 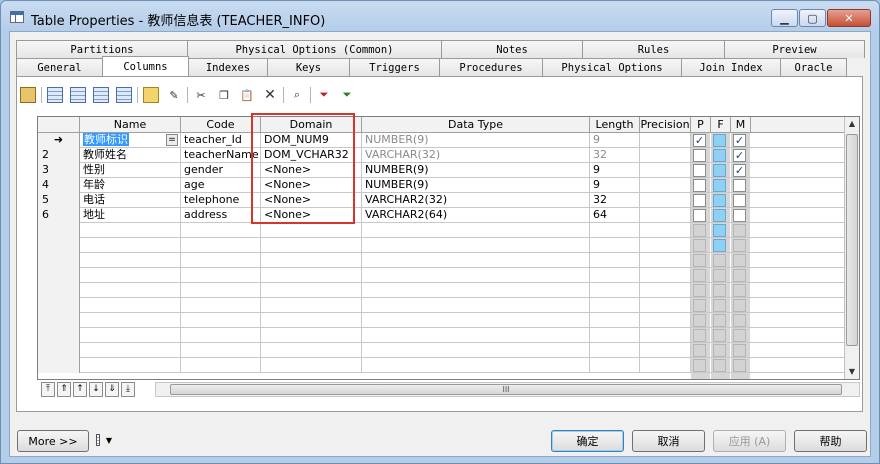 I want to click on delete-icon: ✕, so click(x=270, y=95).